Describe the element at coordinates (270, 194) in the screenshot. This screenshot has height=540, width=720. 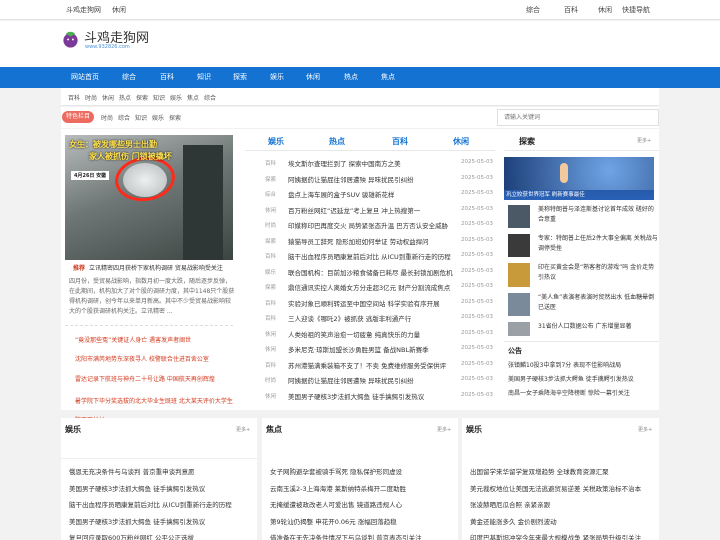
I see `news-category: 综合` at that location.